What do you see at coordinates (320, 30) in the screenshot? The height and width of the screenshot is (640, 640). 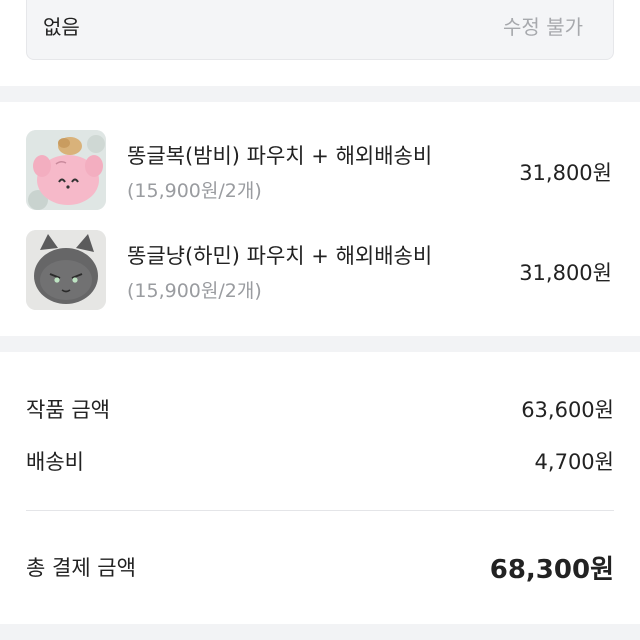 I see `option-box: 없음 수정 불가` at bounding box center [320, 30].